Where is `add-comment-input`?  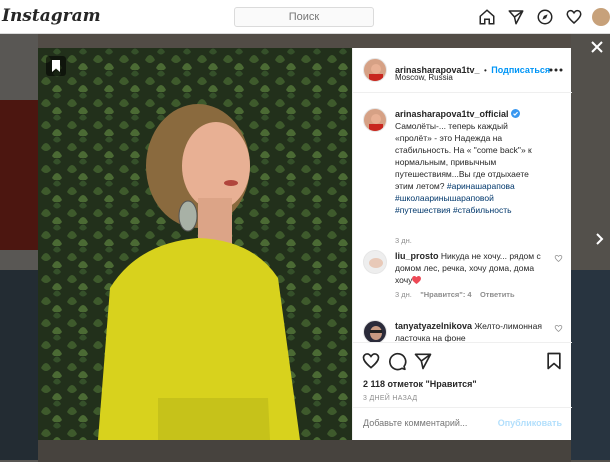
add-comment-input is located at coordinates (428, 423).